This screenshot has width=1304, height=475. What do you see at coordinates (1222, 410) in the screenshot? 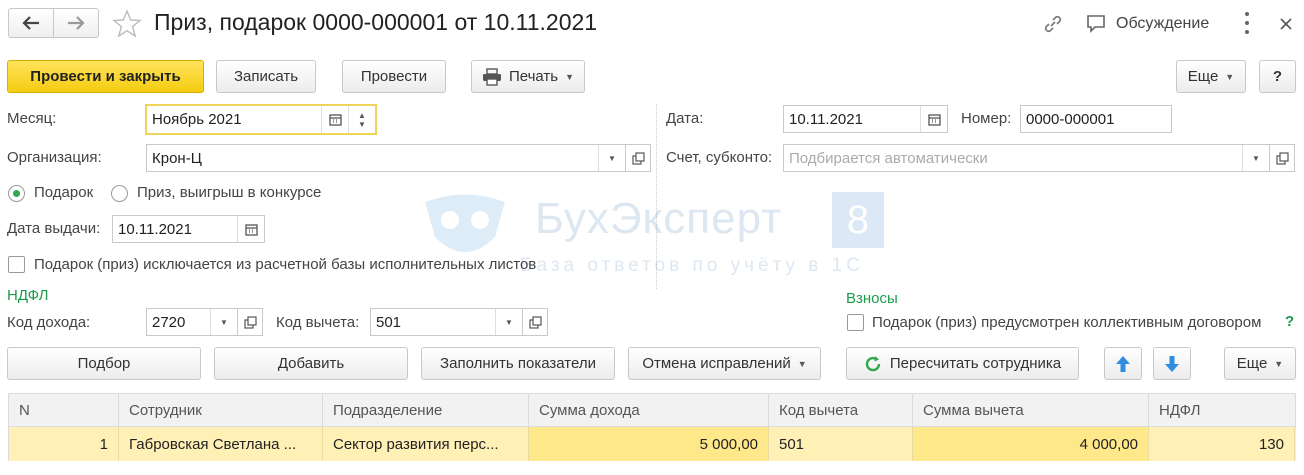
I see `col-header-ndfl: НДФЛ` at bounding box center [1222, 410].